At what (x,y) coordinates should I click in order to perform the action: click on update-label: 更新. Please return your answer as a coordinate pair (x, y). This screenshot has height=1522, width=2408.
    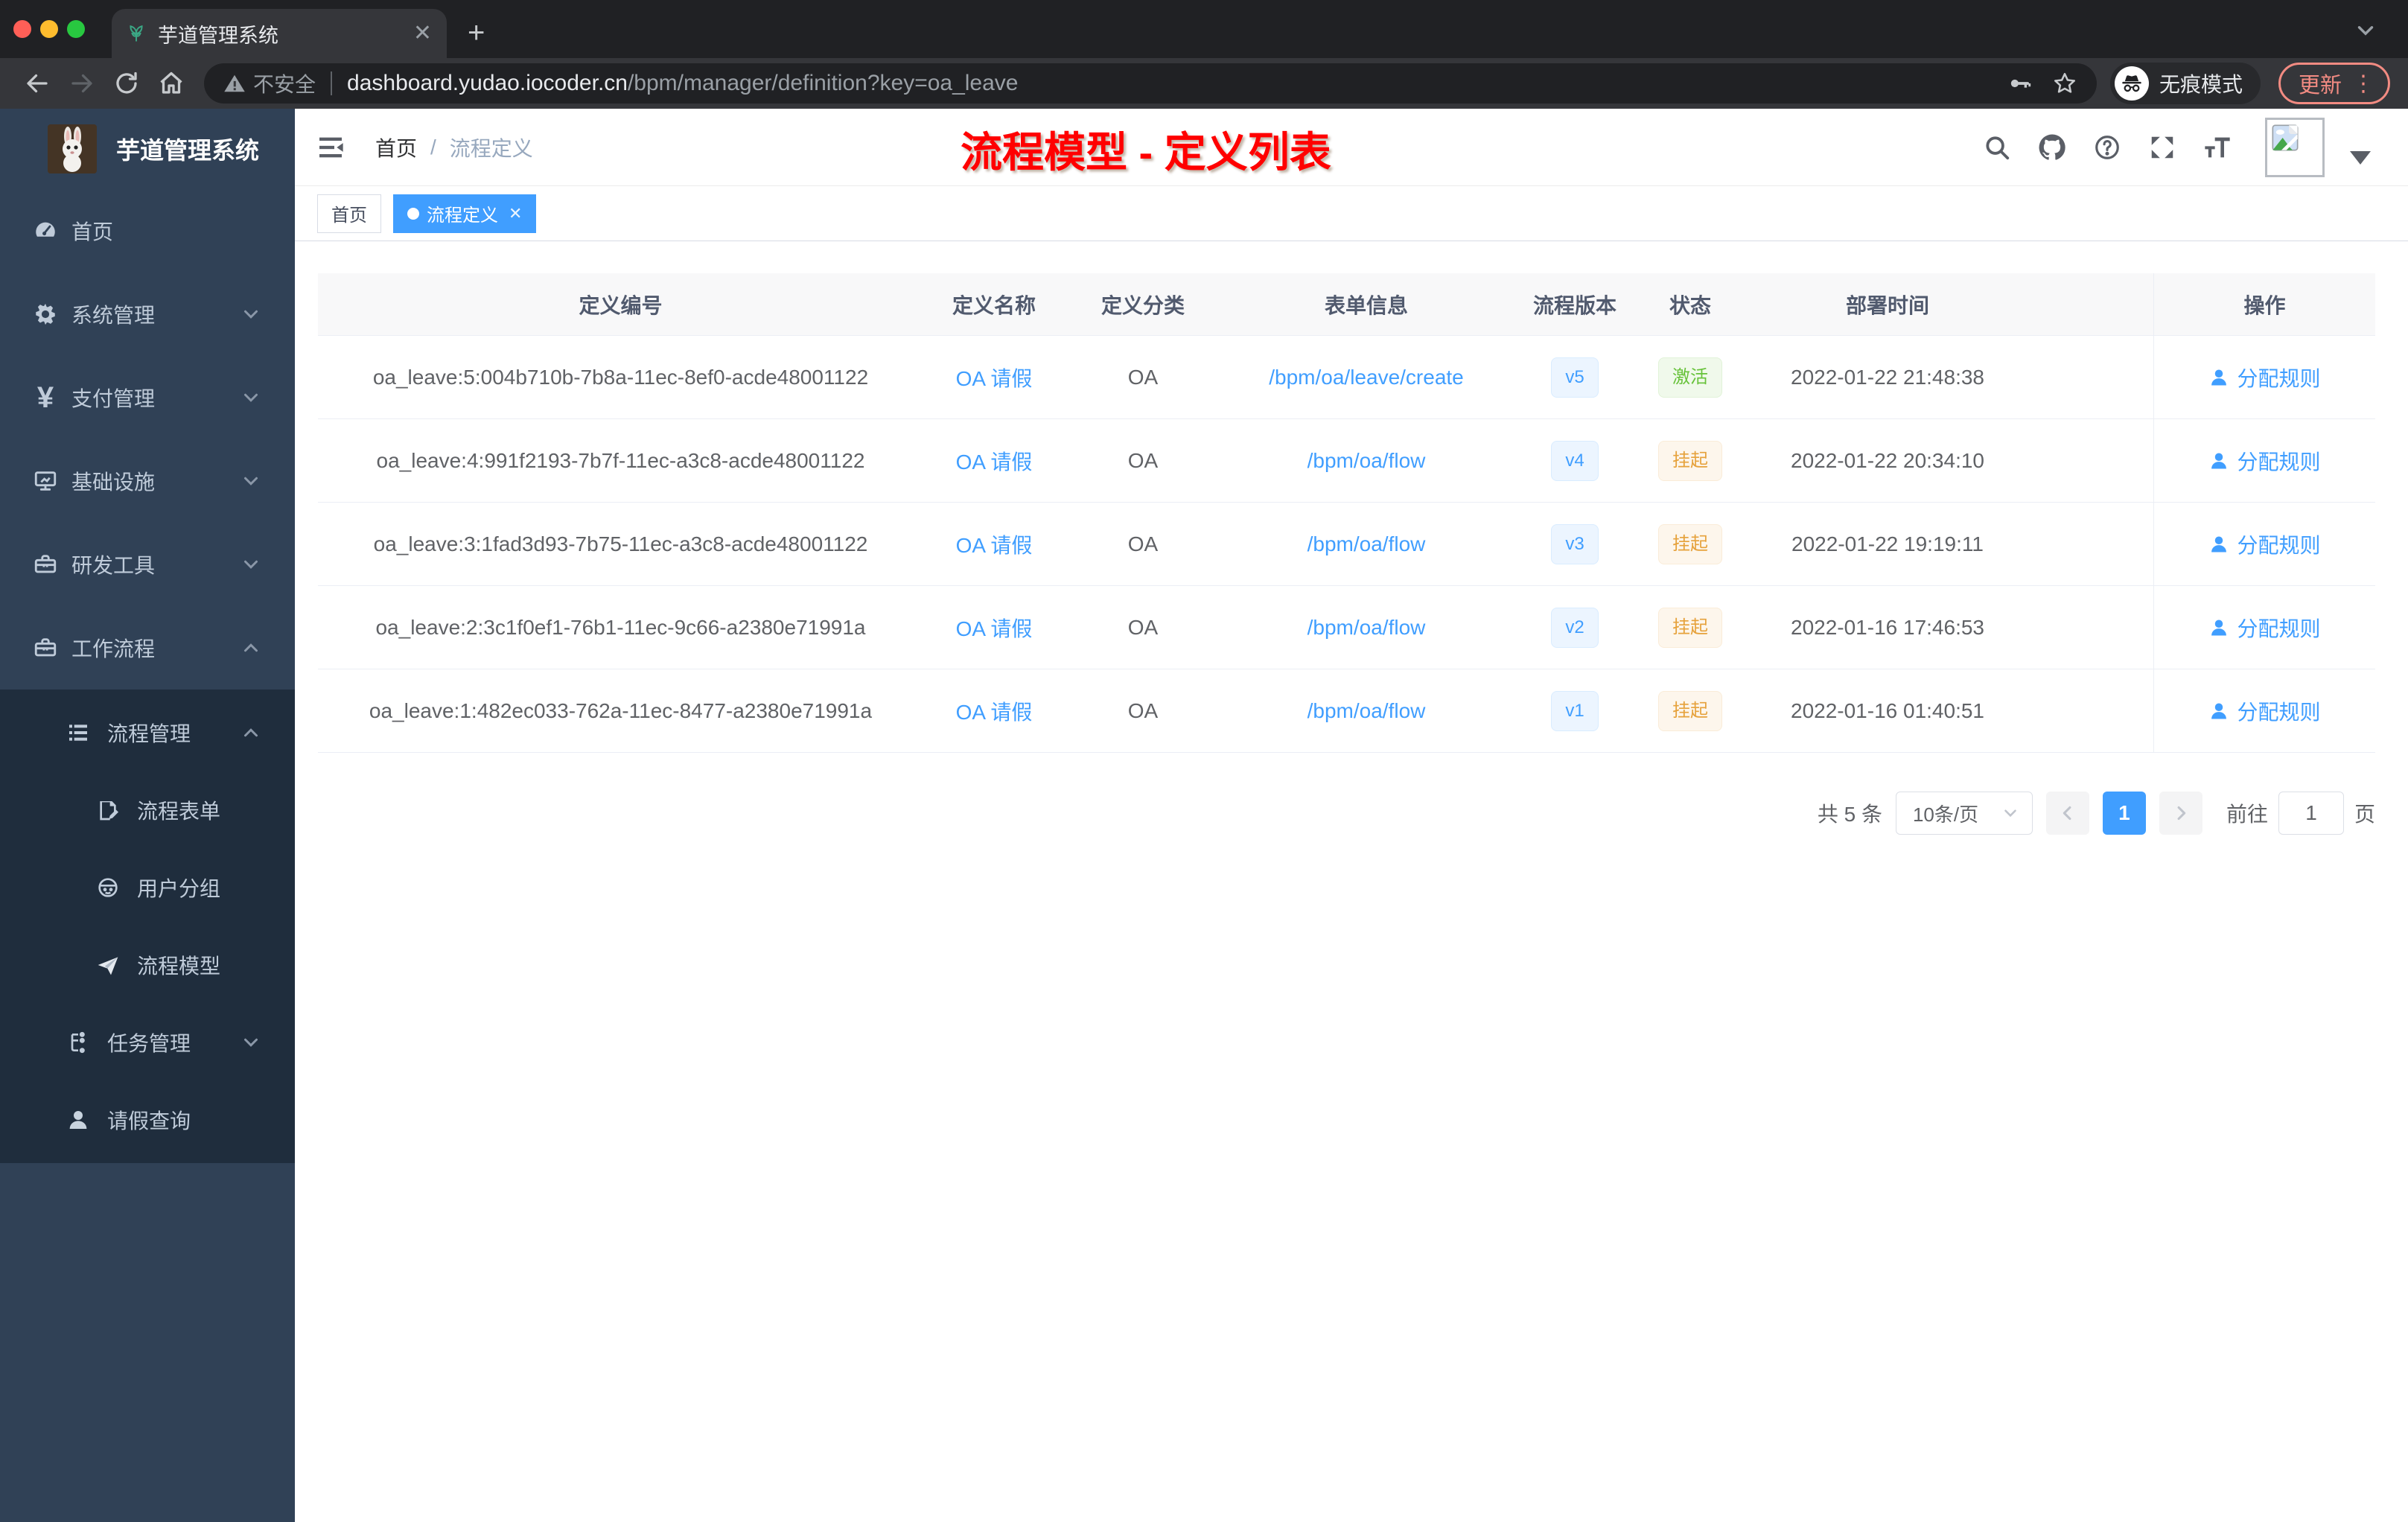
    Looking at the image, I should click on (2320, 86).